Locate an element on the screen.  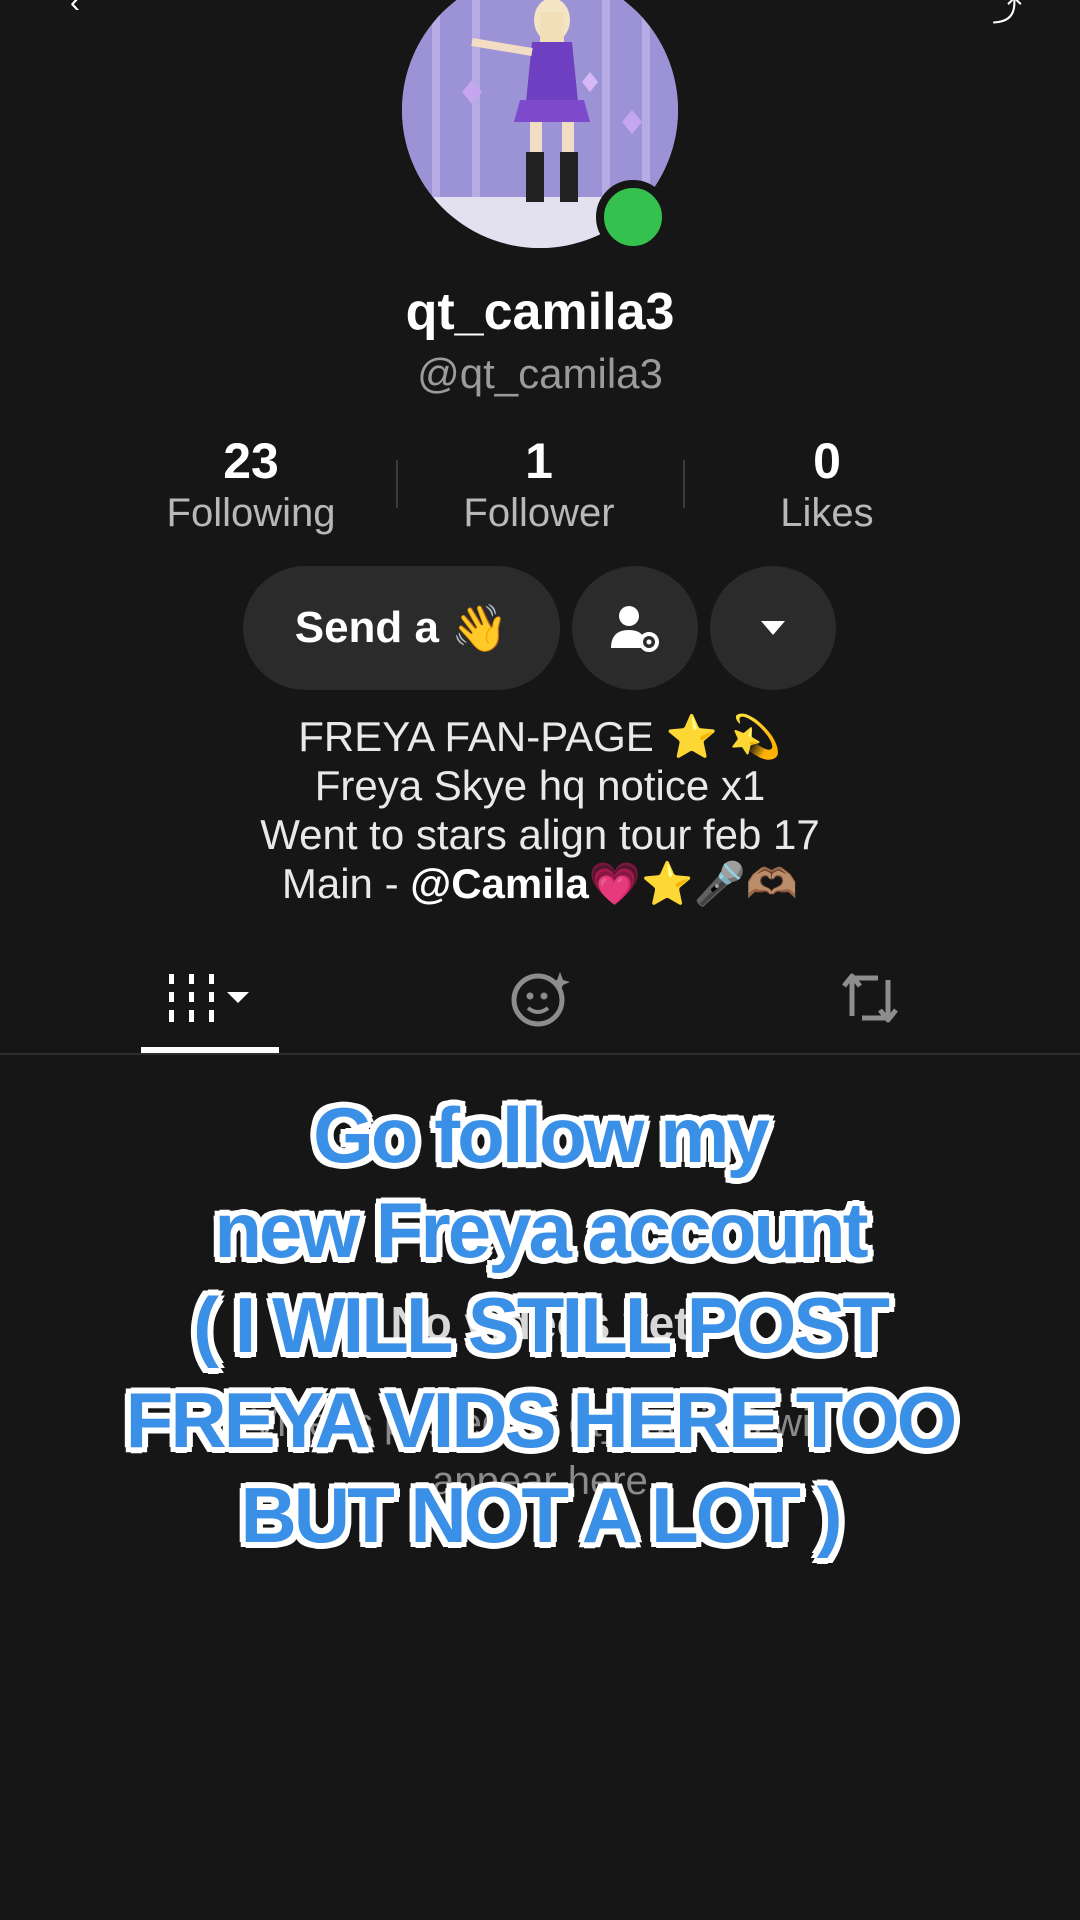
following-label: Following is located at coordinates (251, 513).